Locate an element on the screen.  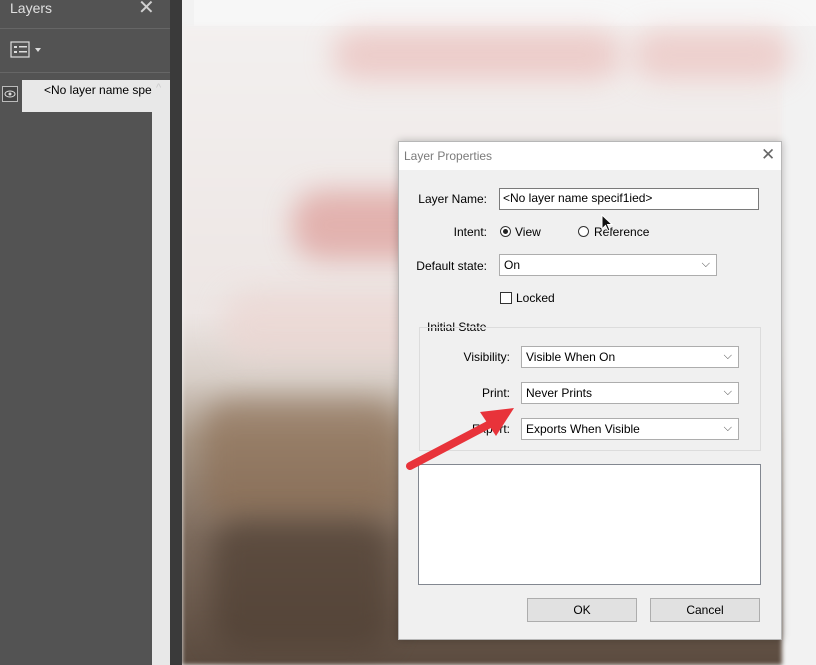
annotation-arrow is located at coordinates (460, 439).